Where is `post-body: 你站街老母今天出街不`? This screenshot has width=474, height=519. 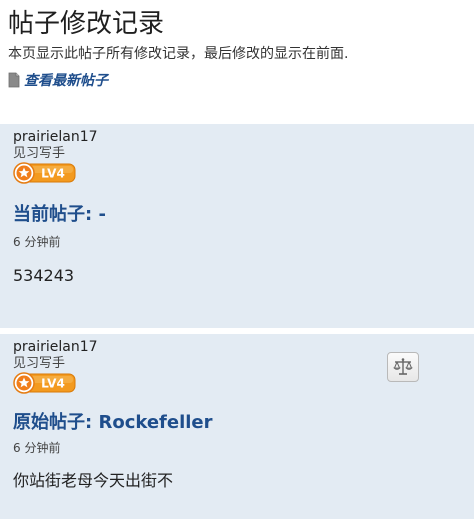
post-body: 你站街老母今天出街不 is located at coordinates (93, 480).